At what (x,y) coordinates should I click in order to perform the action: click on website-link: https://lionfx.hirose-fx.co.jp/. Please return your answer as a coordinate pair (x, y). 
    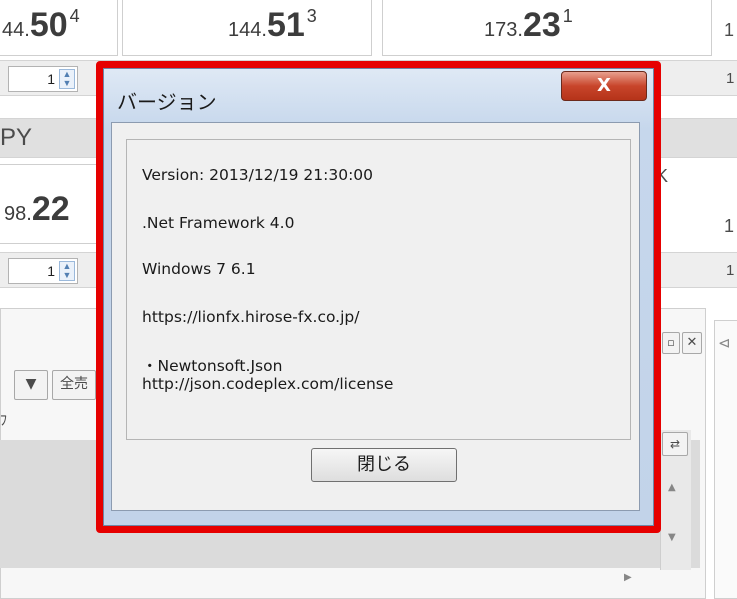
    Looking at the image, I should click on (250, 317).